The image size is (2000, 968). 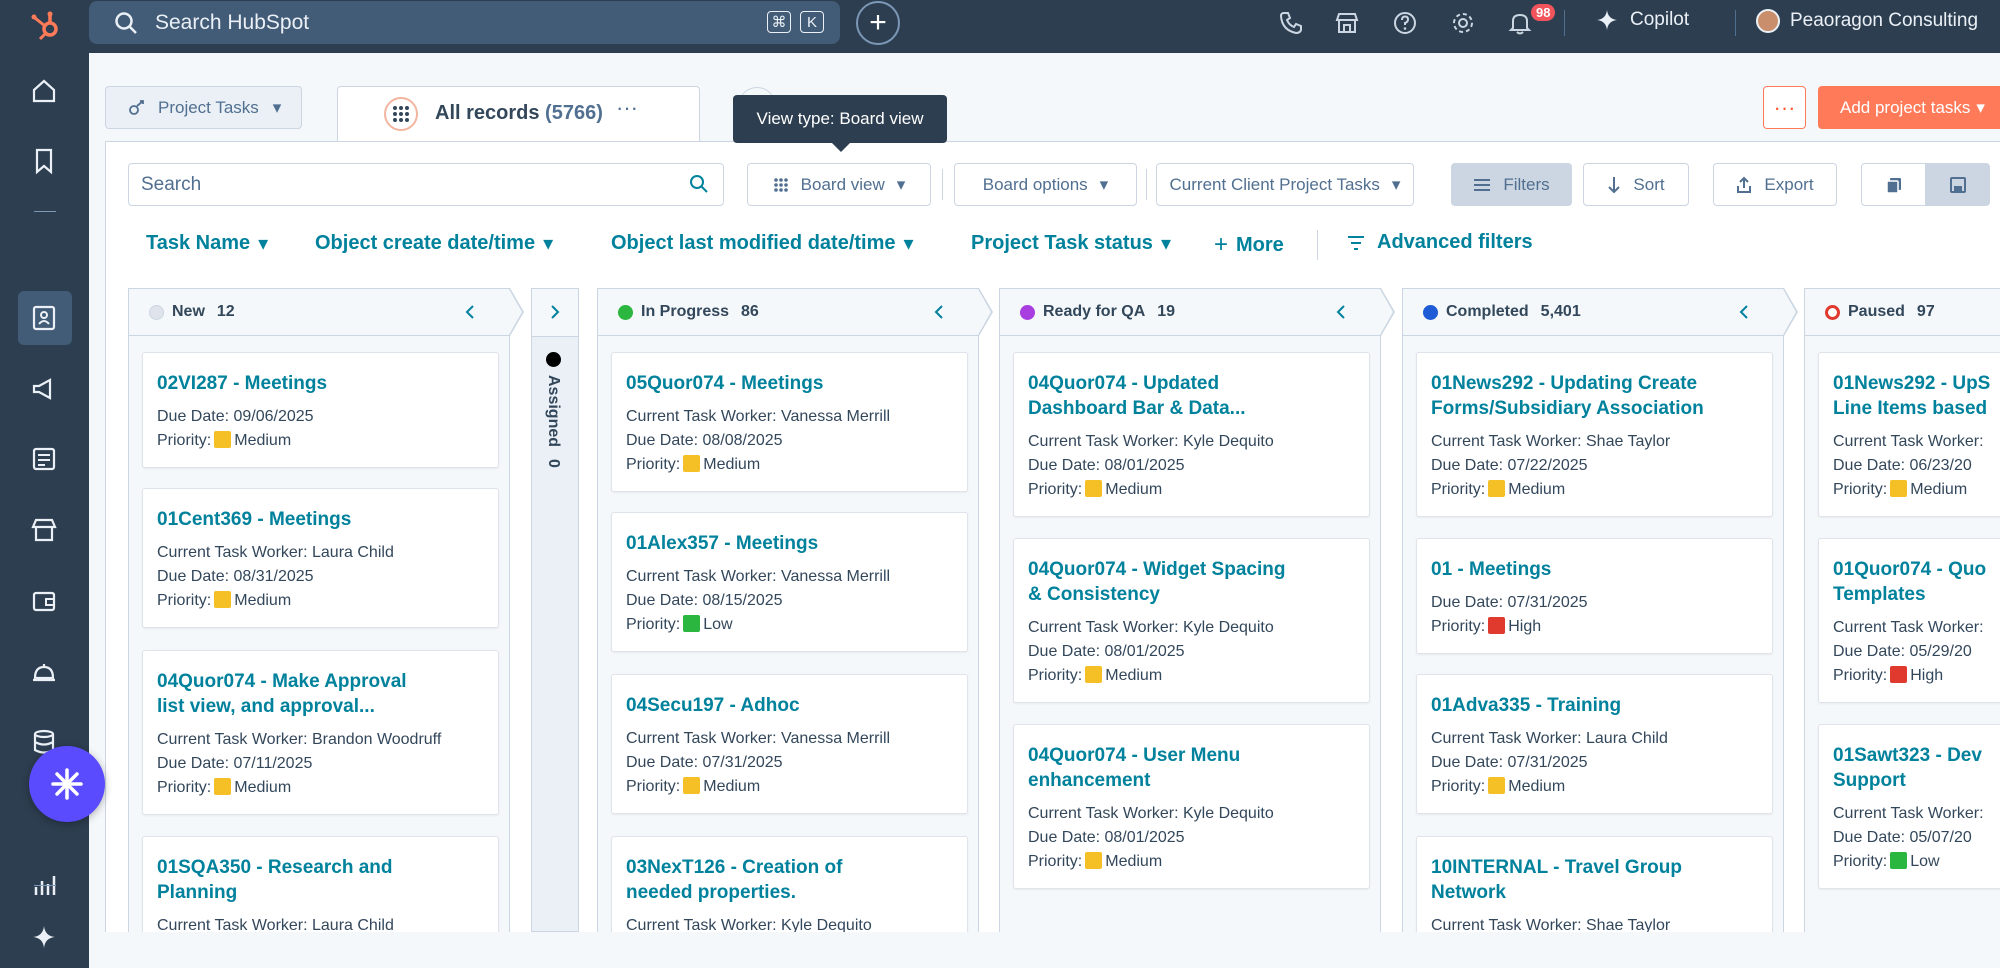 What do you see at coordinates (1520, 23) in the screenshot?
I see `notifications-bell-icon` at bounding box center [1520, 23].